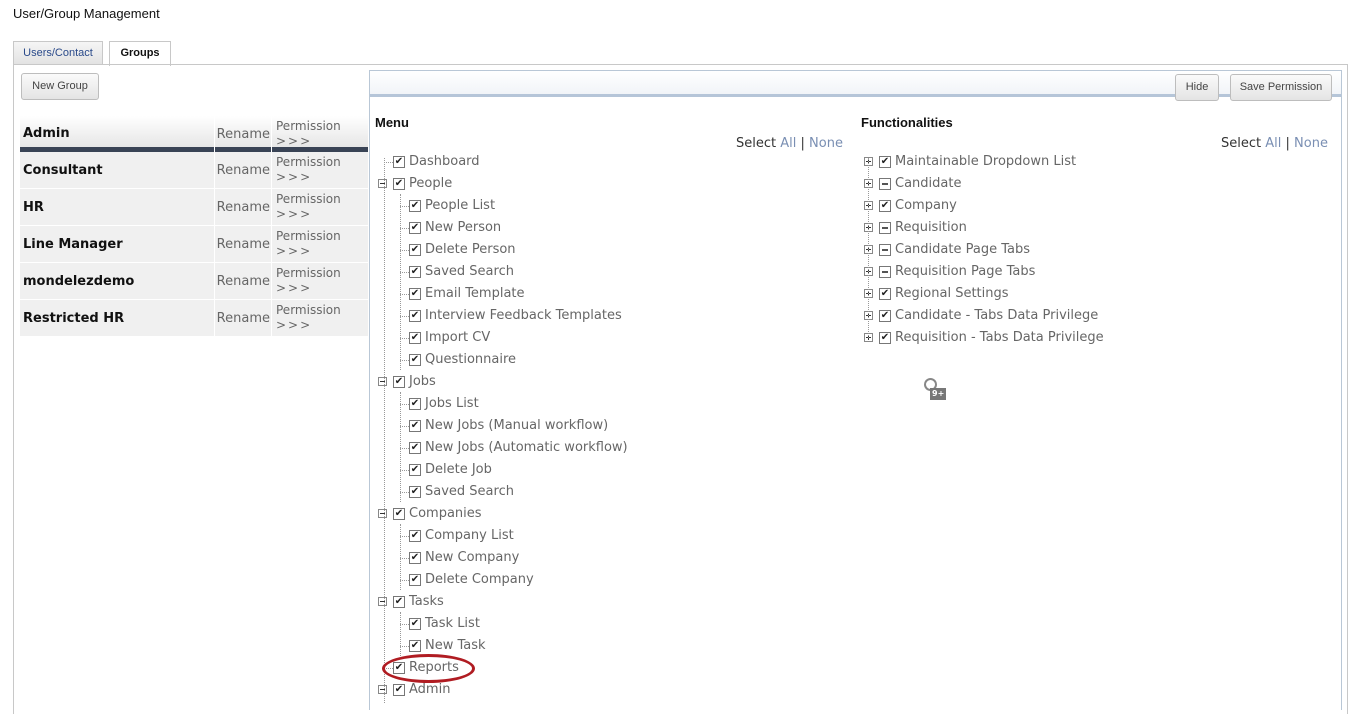 This screenshot has width=1352, height=714. What do you see at coordinates (452, 404) in the screenshot?
I see `menu-item-label: Jobs List` at bounding box center [452, 404].